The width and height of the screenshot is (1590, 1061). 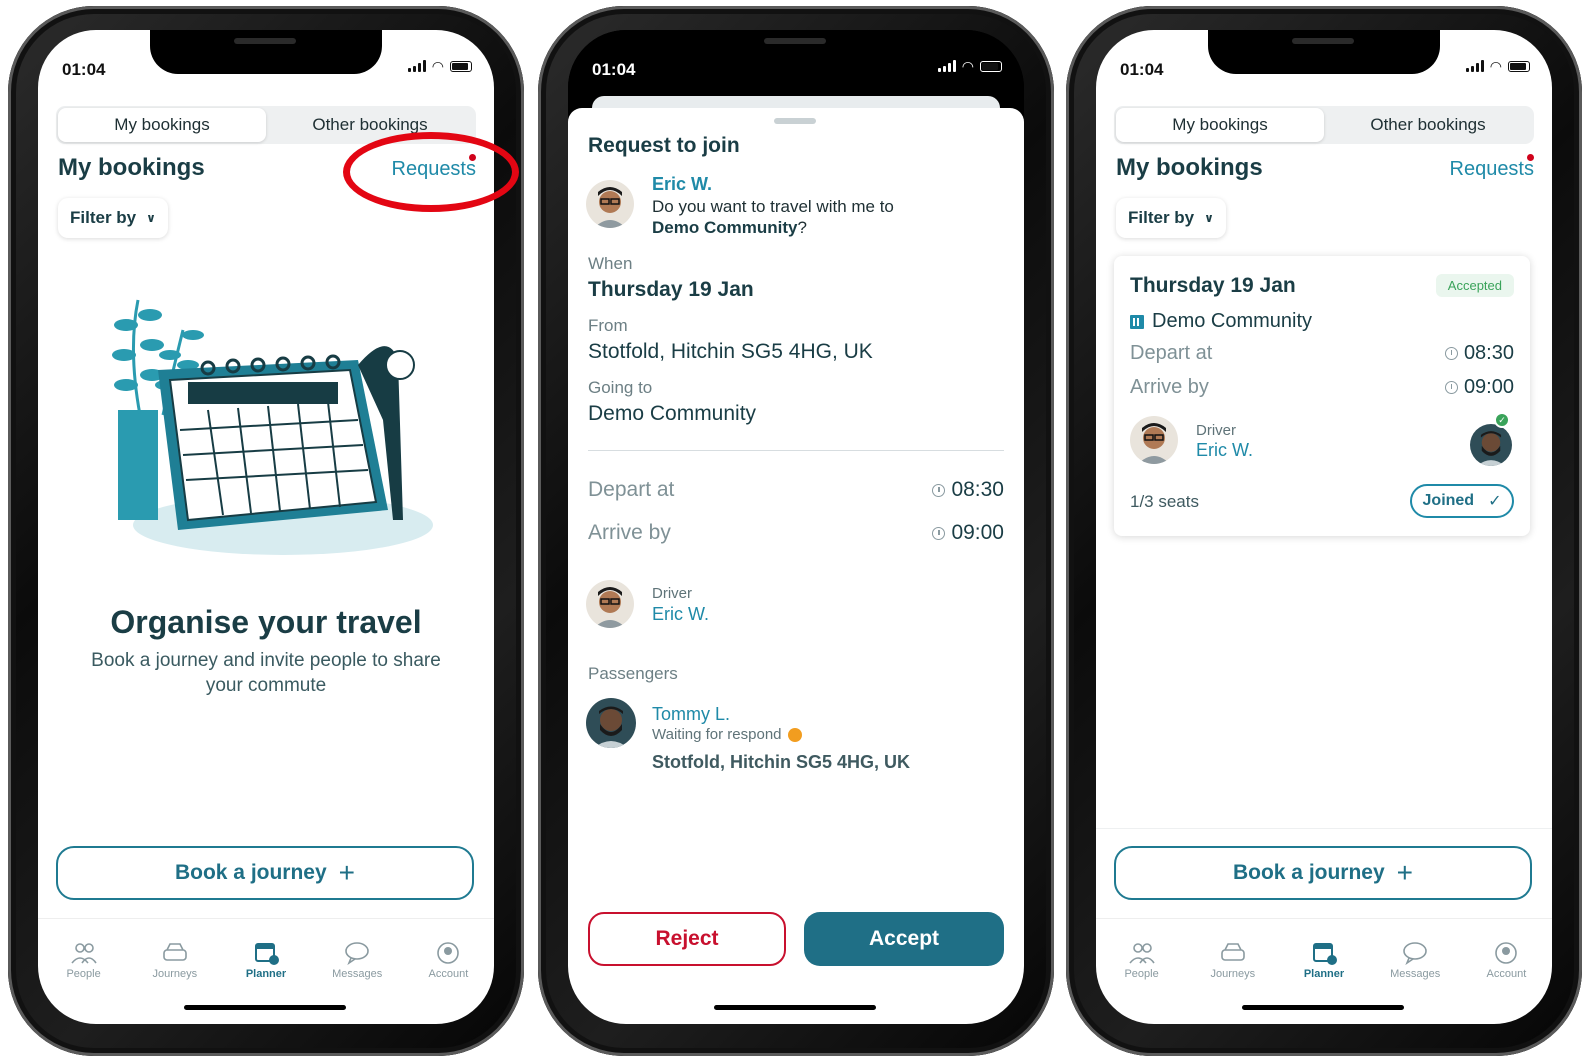 What do you see at coordinates (687, 939) in the screenshot?
I see `reject-button: Reject` at bounding box center [687, 939].